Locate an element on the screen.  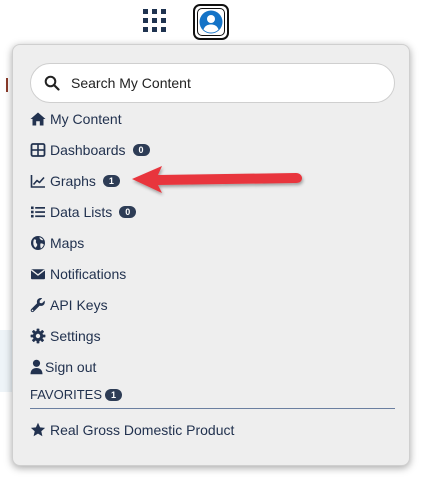
star-icon is located at coordinates (38, 429).